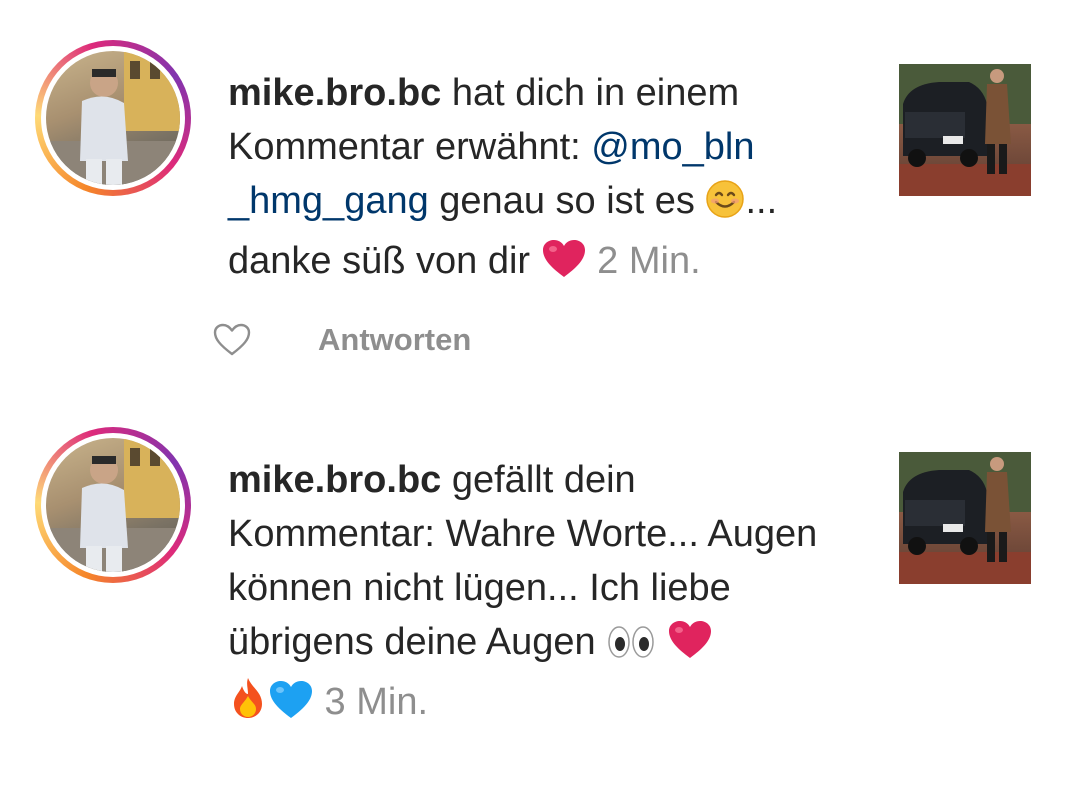 Image resolution: width=1079 pixels, height=792 pixels. What do you see at coordinates (232, 340) in the screenshot?
I see `like-heart-icon` at bounding box center [232, 340].